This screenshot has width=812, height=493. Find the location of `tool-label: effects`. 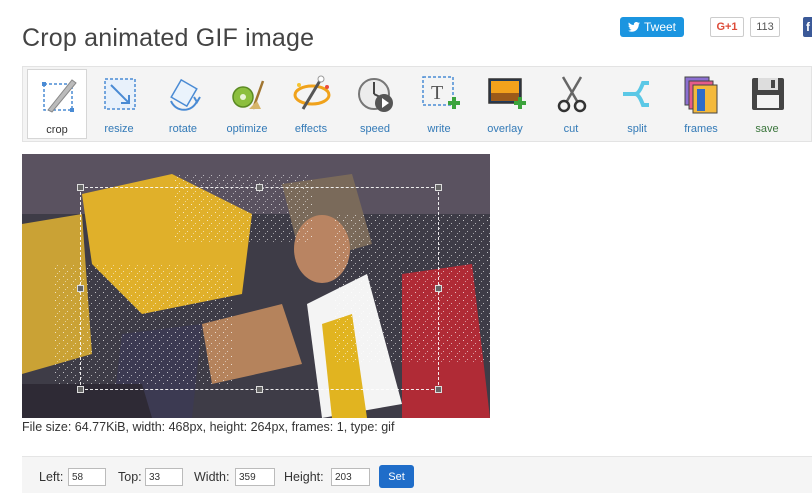

tool-label: effects is located at coordinates (311, 129).